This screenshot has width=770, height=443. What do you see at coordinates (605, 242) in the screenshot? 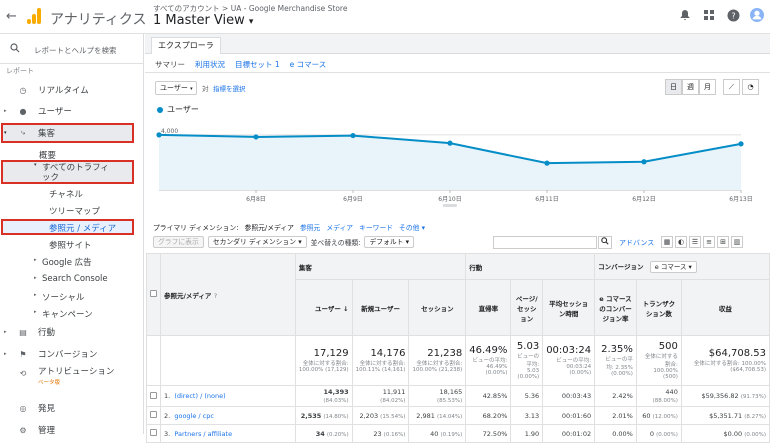
I see `search-icon` at bounding box center [605, 242].